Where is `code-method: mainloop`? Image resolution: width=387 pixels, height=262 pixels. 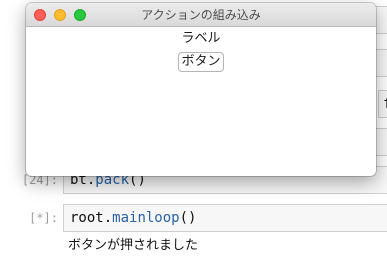 code-method: mainloop is located at coordinates (146, 218).